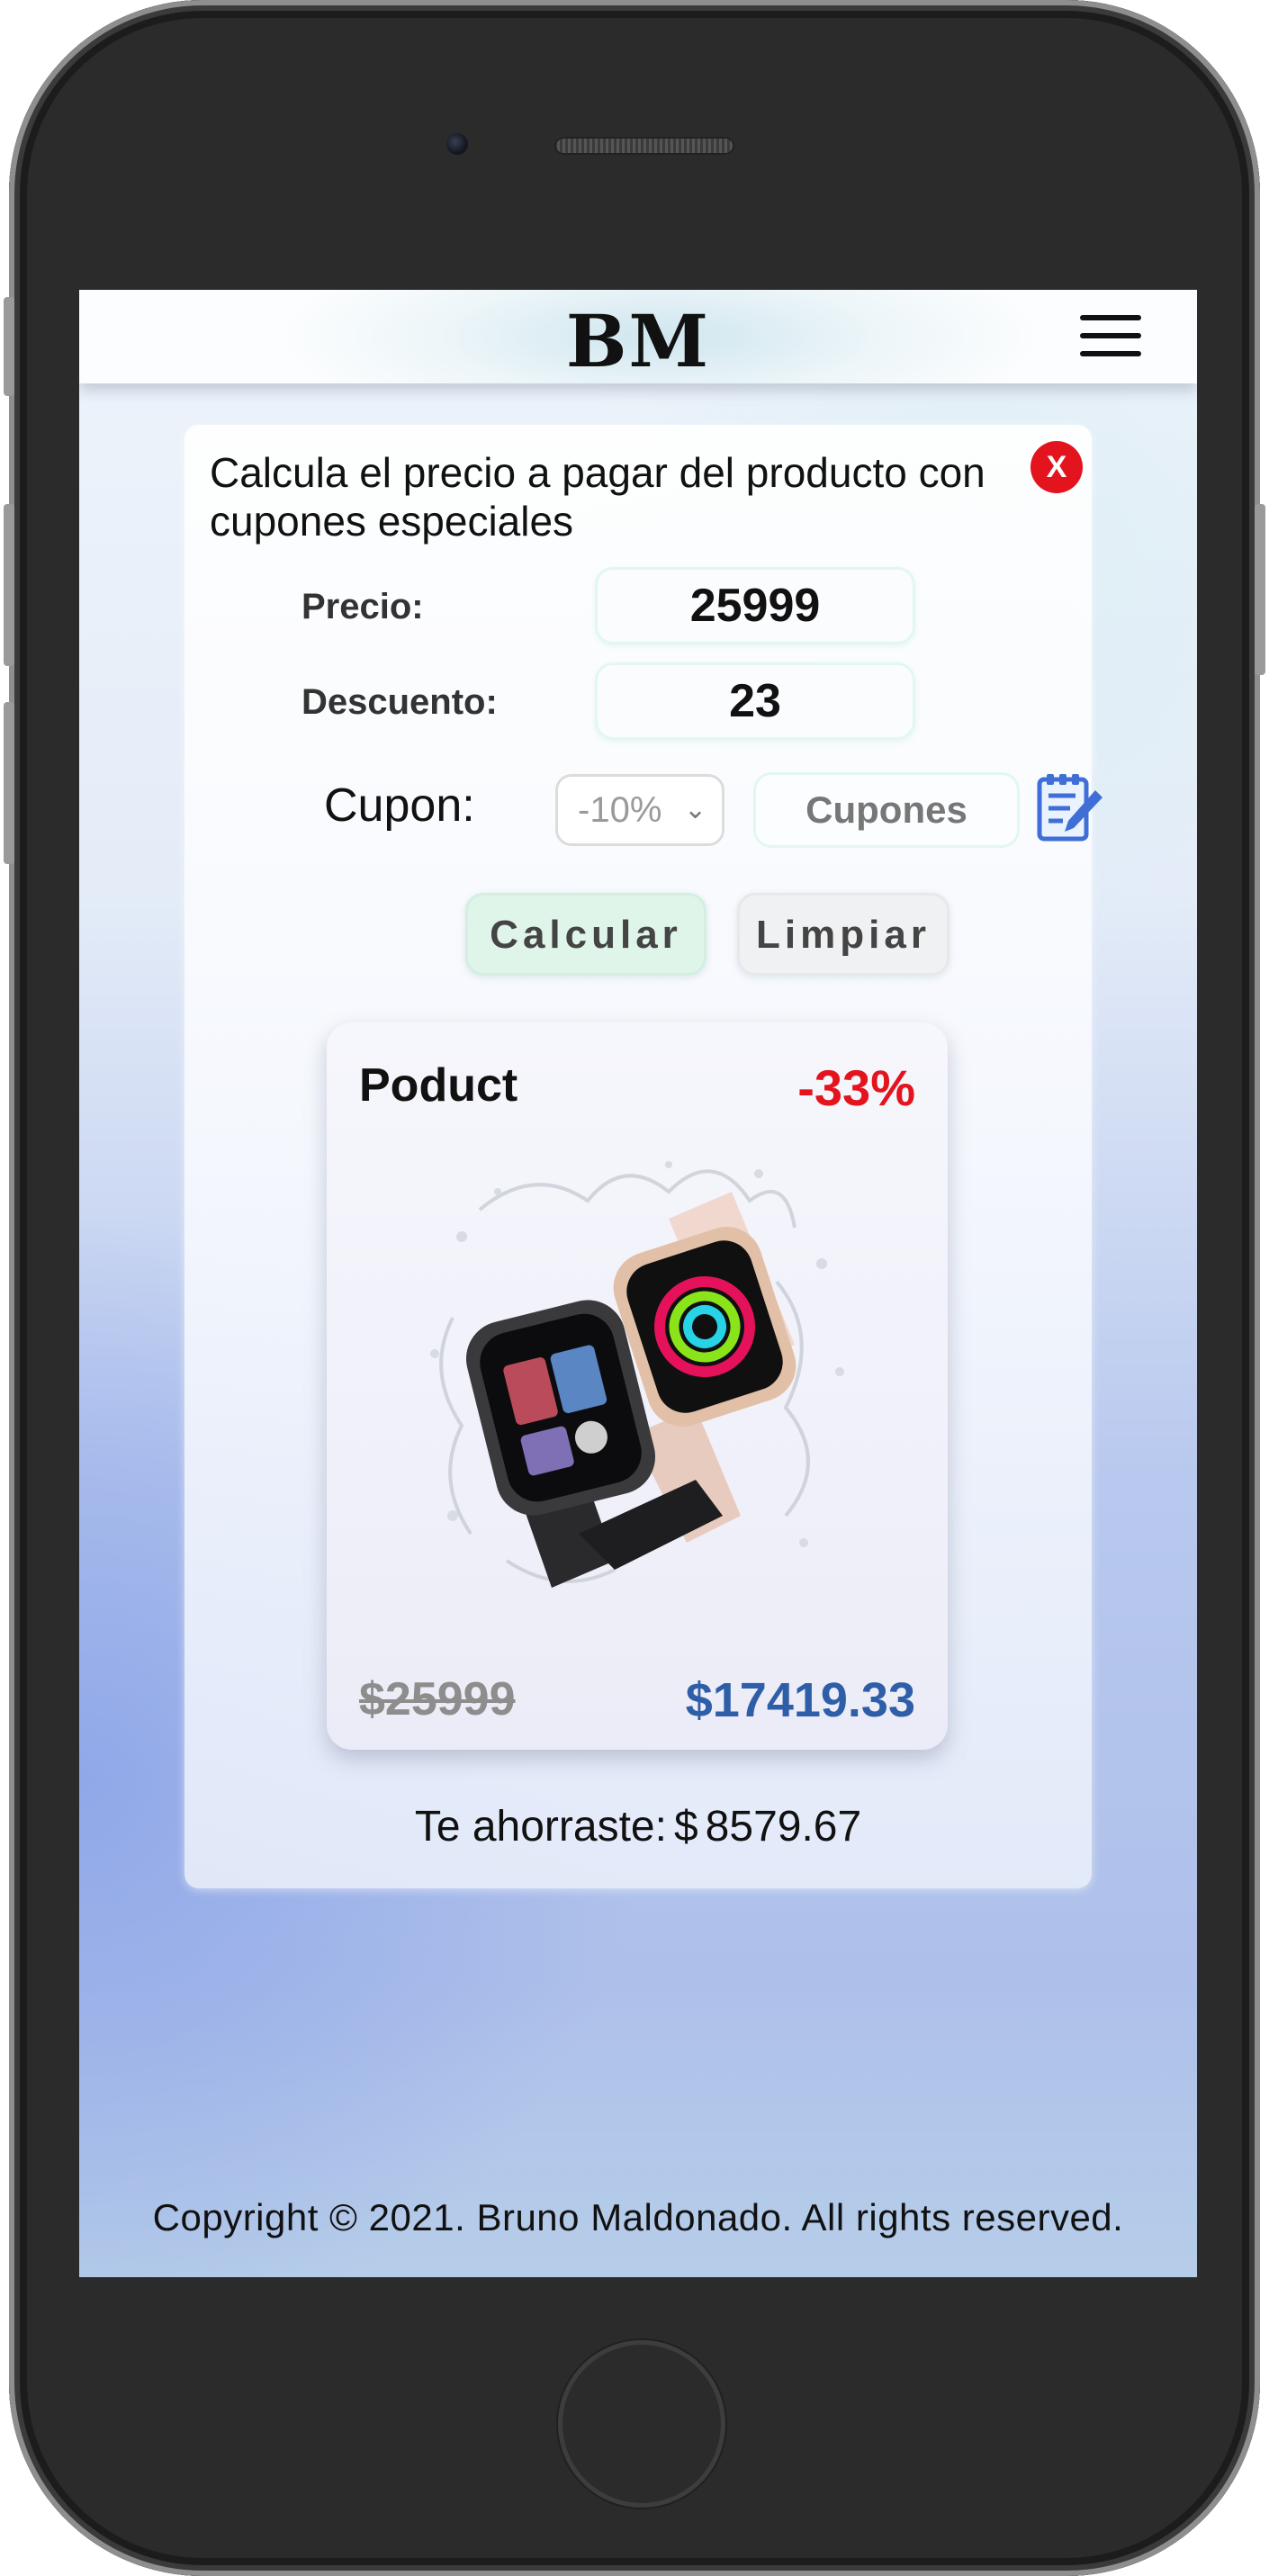  What do you see at coordinates (1069, 808) in the screenshot?
I see `edit-note-icon` at bounding box center [1069, 808].